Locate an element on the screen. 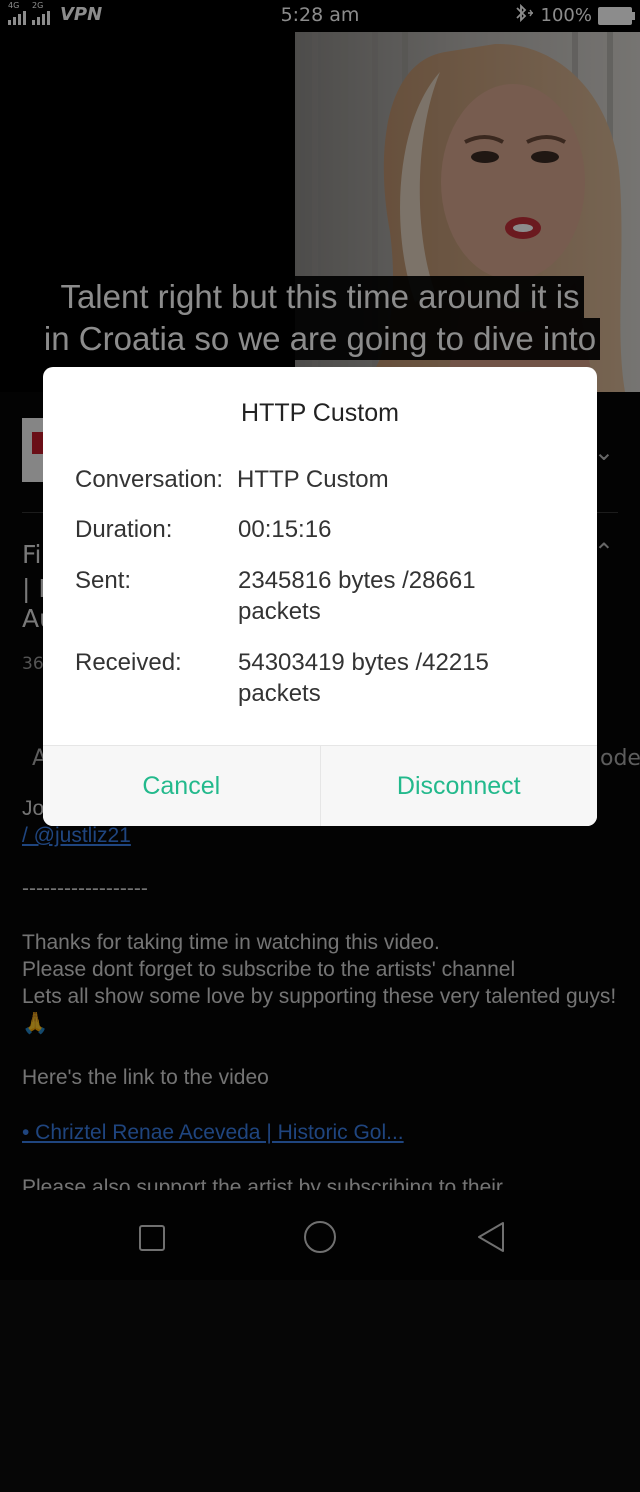 The height and width of the screenshot is (1492, 640). dialog-buttons: Cancel Disconnect is located at coordinates (320, 785).